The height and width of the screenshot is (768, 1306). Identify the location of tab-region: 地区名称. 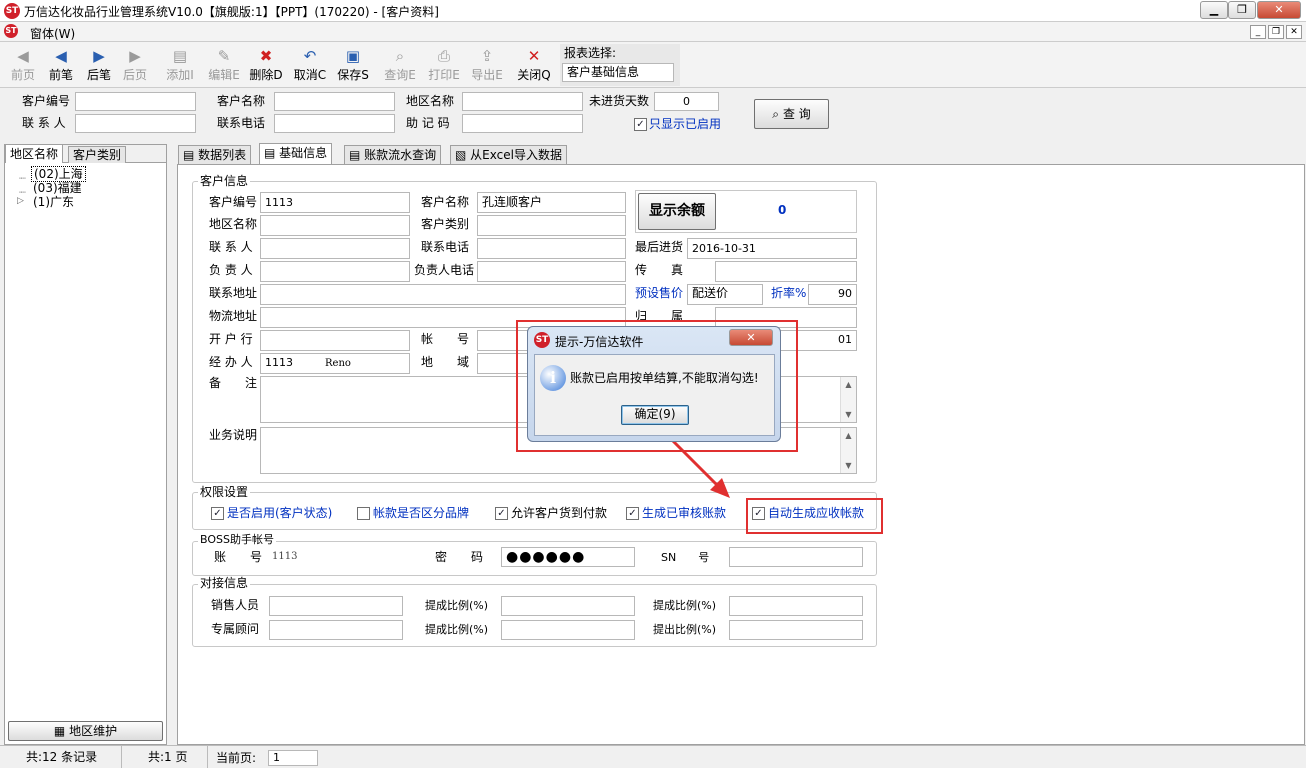
(34, 153).